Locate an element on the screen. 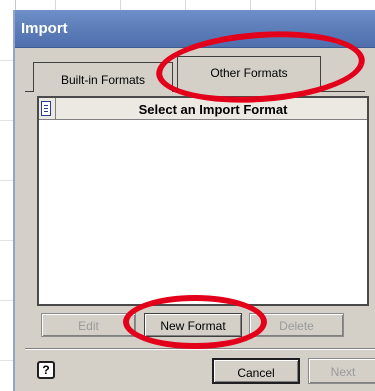 This screenshot has width=375, height=391. delete-button: Delete is located at coordinates (296, 325).